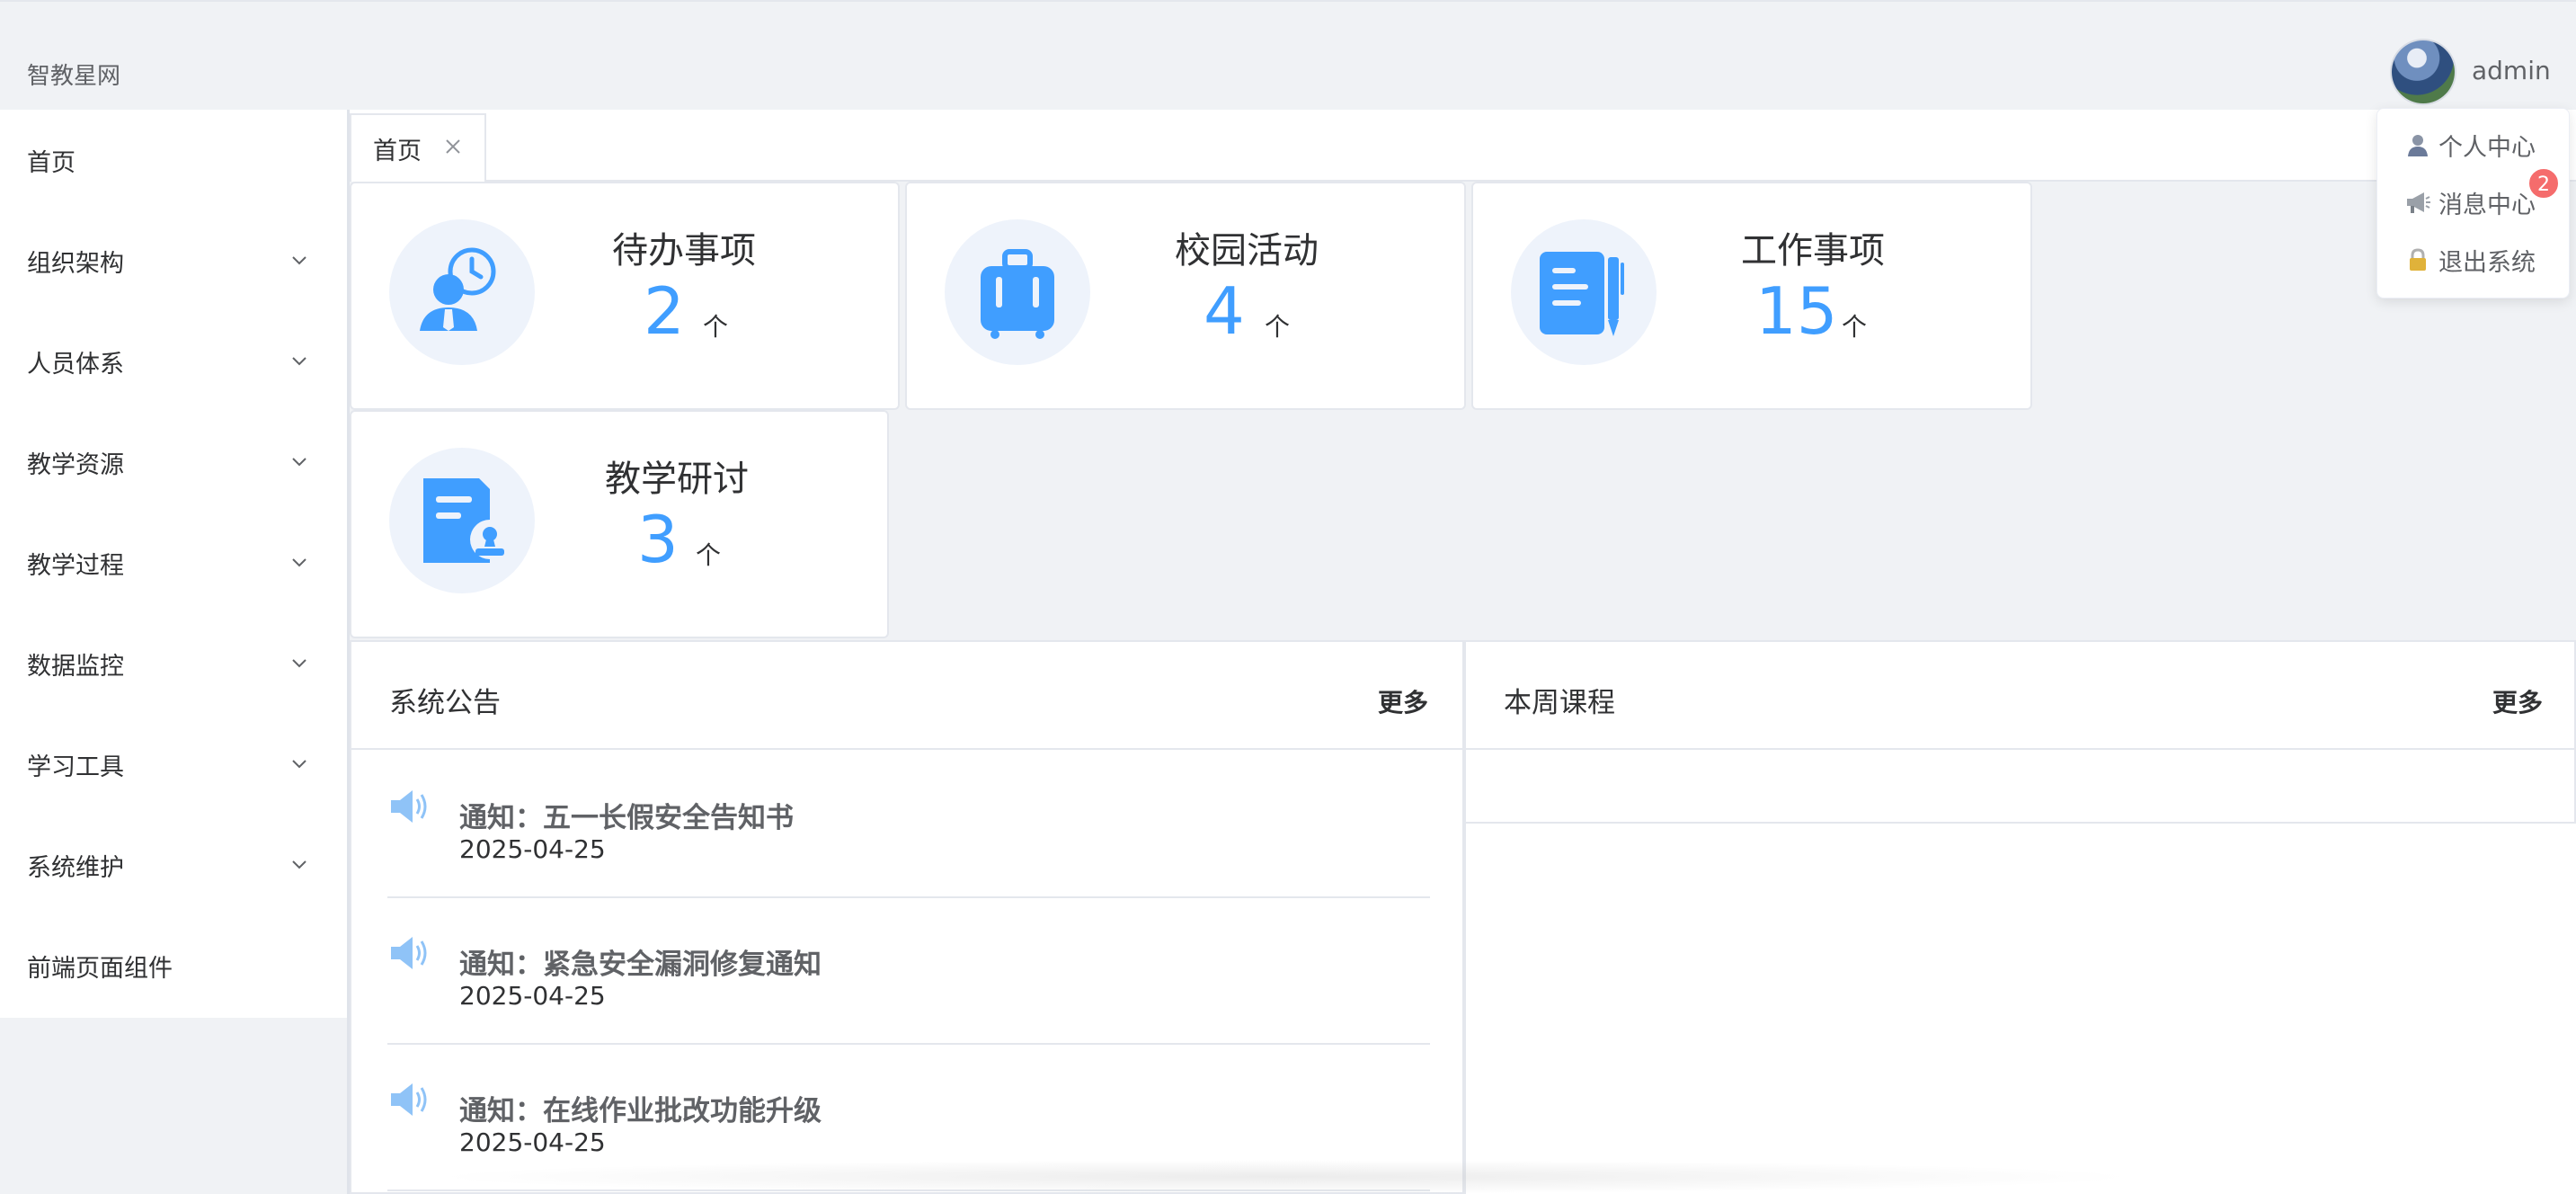  I want to click on courses-empty-area, so click(2020, 1009).